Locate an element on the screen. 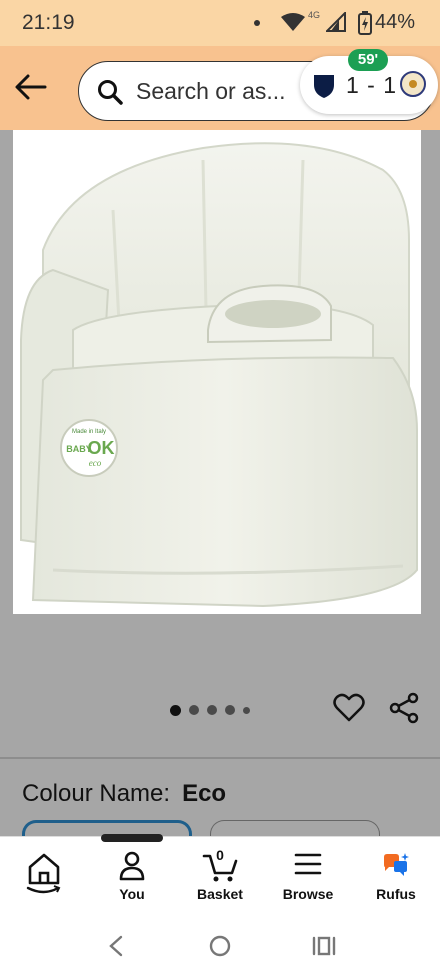 The width and height of the screenshot is (440, 978). tab-browse: Browse is located at coordinates (308, 875).